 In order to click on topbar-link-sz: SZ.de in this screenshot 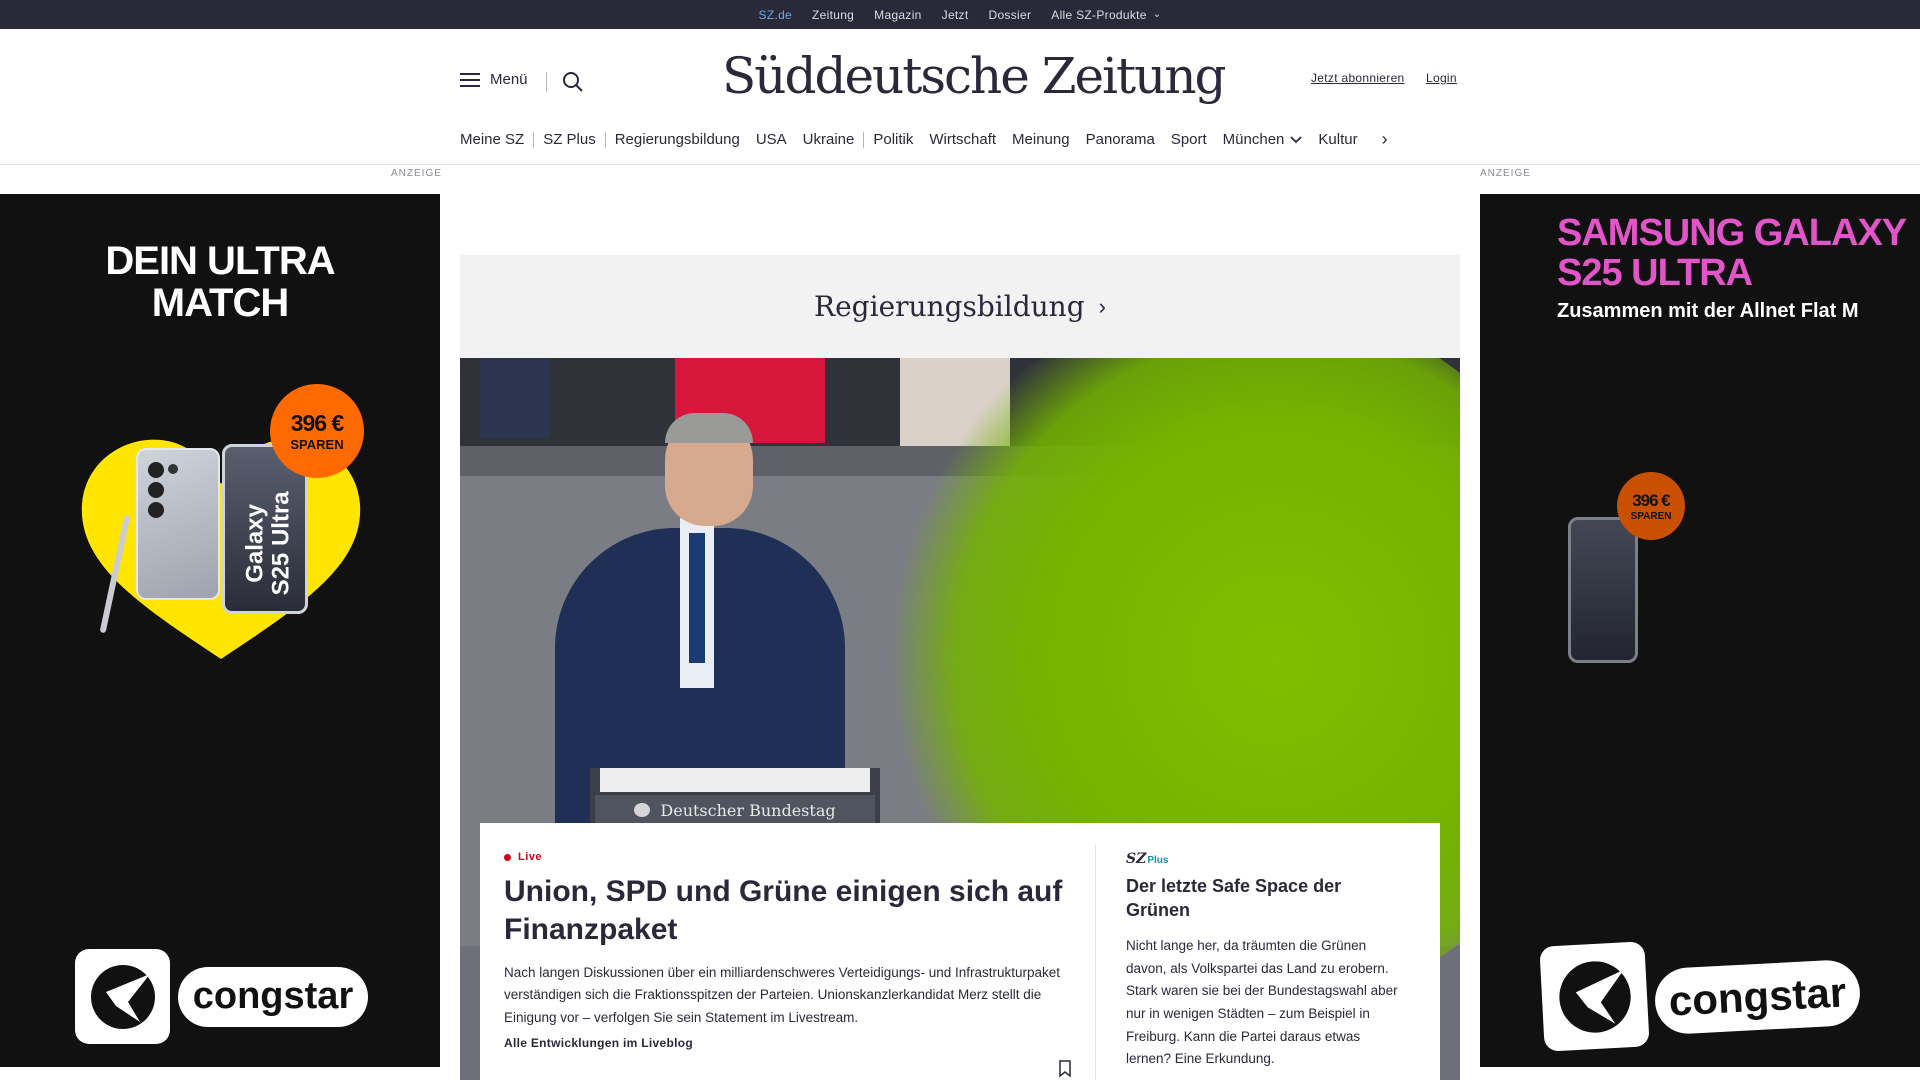, I will do `click(776, 20)`.